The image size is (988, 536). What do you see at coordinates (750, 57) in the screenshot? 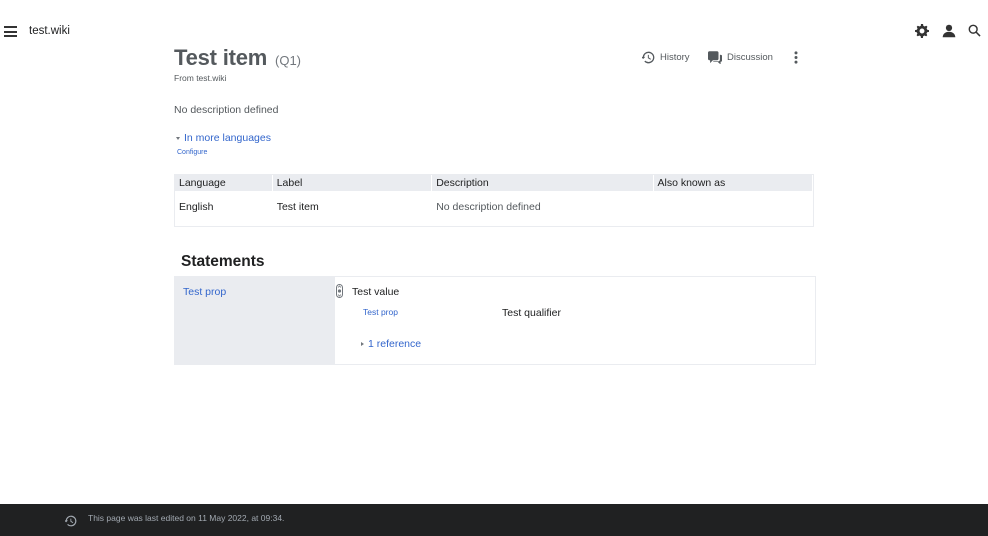
I see `discussion-label: Discussion` at bounding box center [750, 57].